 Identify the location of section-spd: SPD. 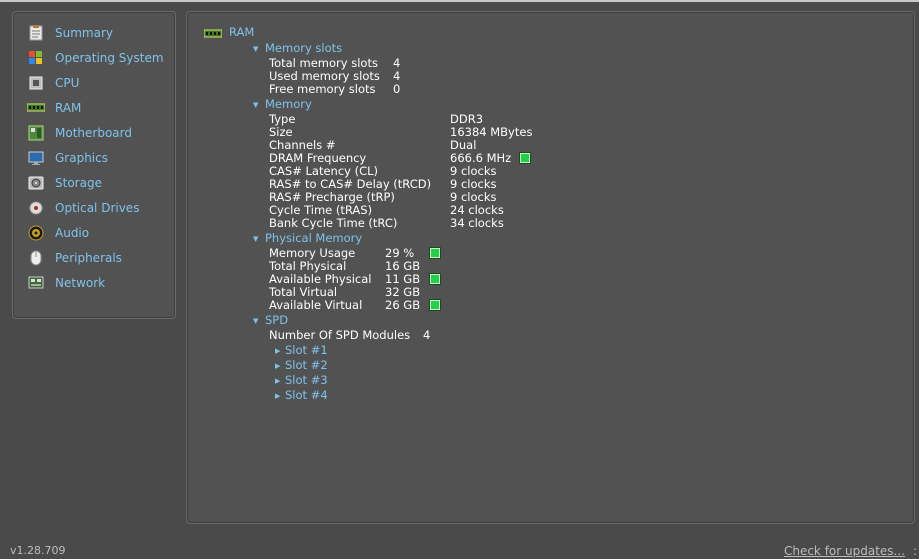
(276, 320).